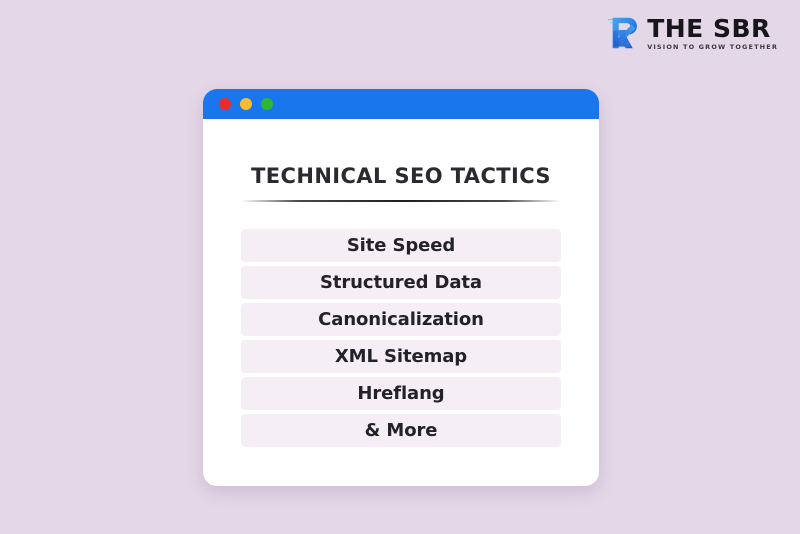 The image size is (800, 534). What do you see at coordinates (712, 46) in the screenshot?
I see `brand-tagline: VISION TO GROW TOGETHER` at bounding box center [712, 46].